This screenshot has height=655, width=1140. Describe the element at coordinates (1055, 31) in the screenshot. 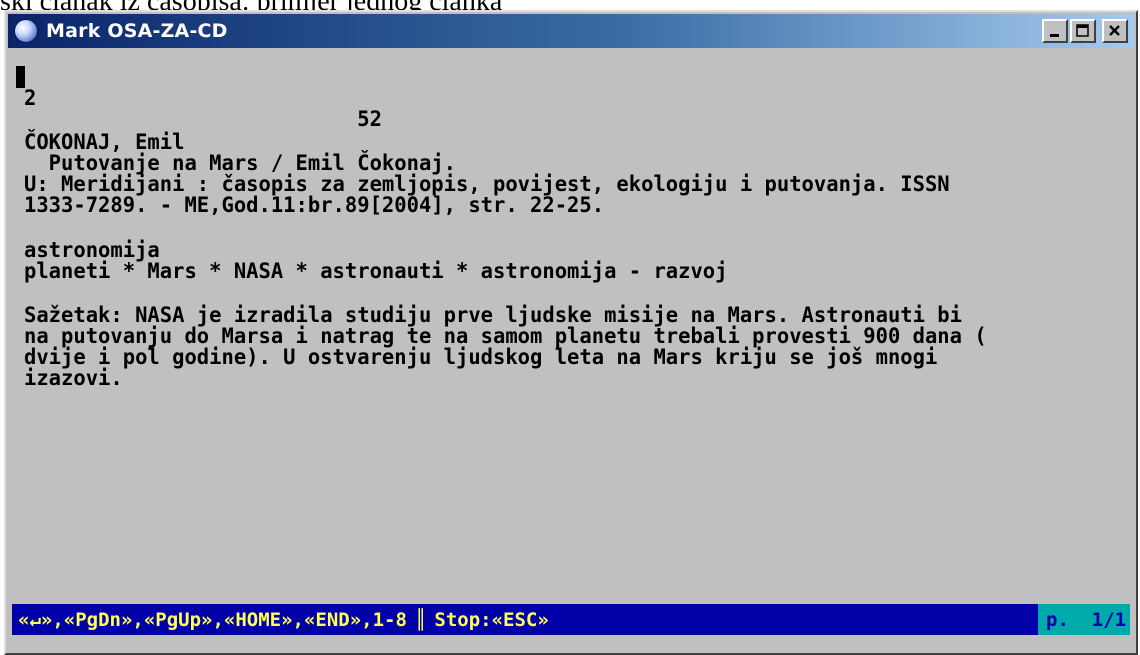

I see `minimize-button` at that location.